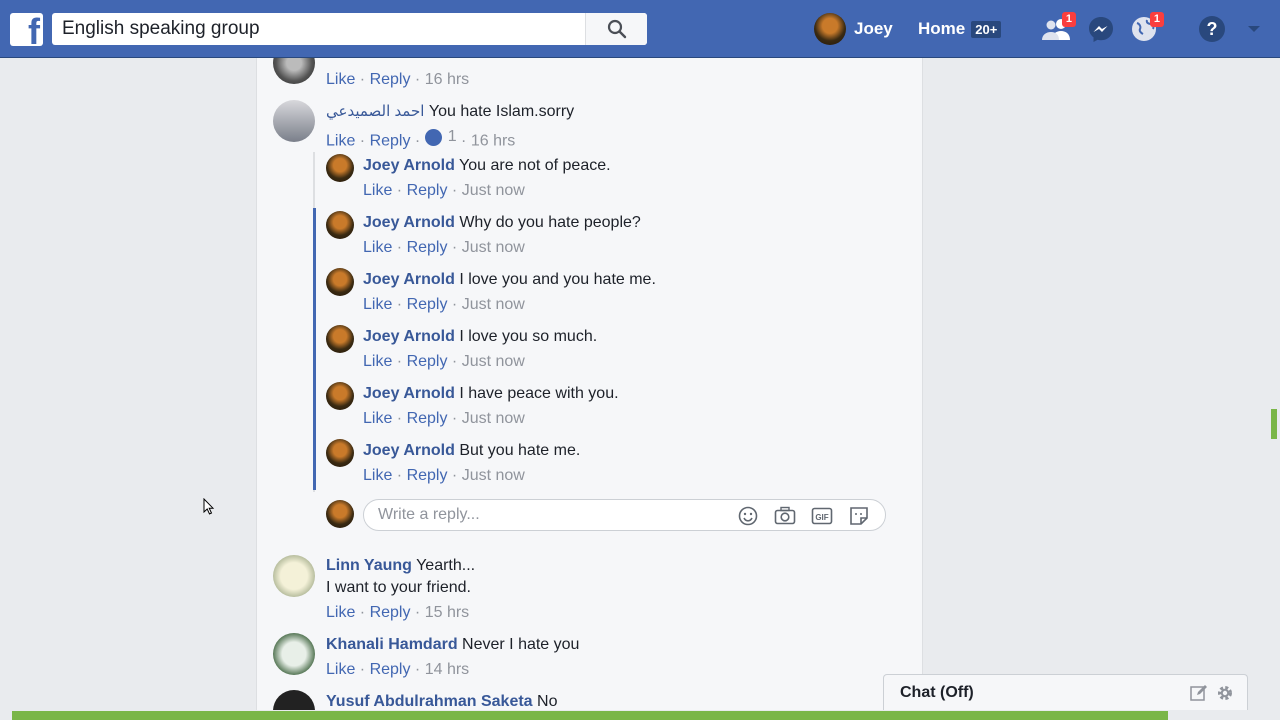  Describe the element at coordinates (398, 587) in the screenshot. I see `comment-text-line2: I want to your friend.` at that location.